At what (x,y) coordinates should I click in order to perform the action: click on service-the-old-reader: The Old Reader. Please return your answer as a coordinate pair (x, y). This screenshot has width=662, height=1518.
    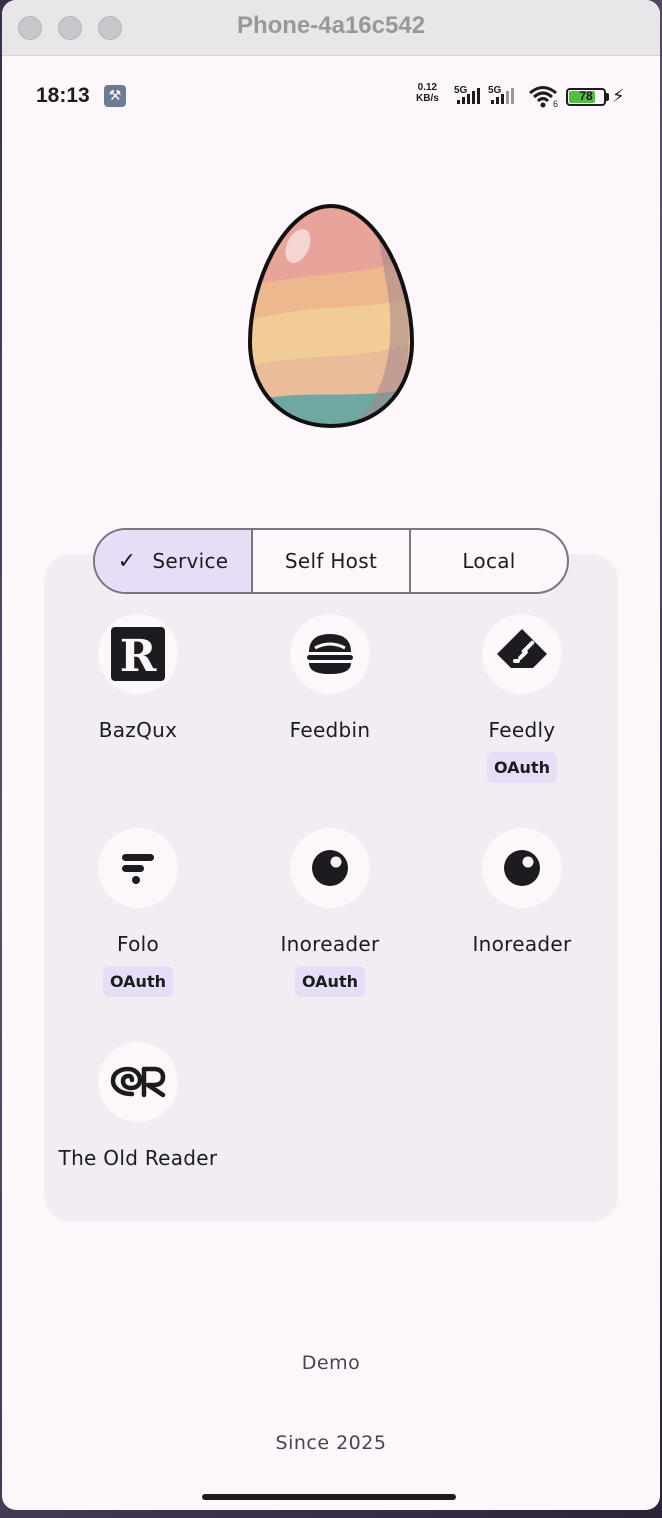
    Looking at the image, I should click on (138, 1106).